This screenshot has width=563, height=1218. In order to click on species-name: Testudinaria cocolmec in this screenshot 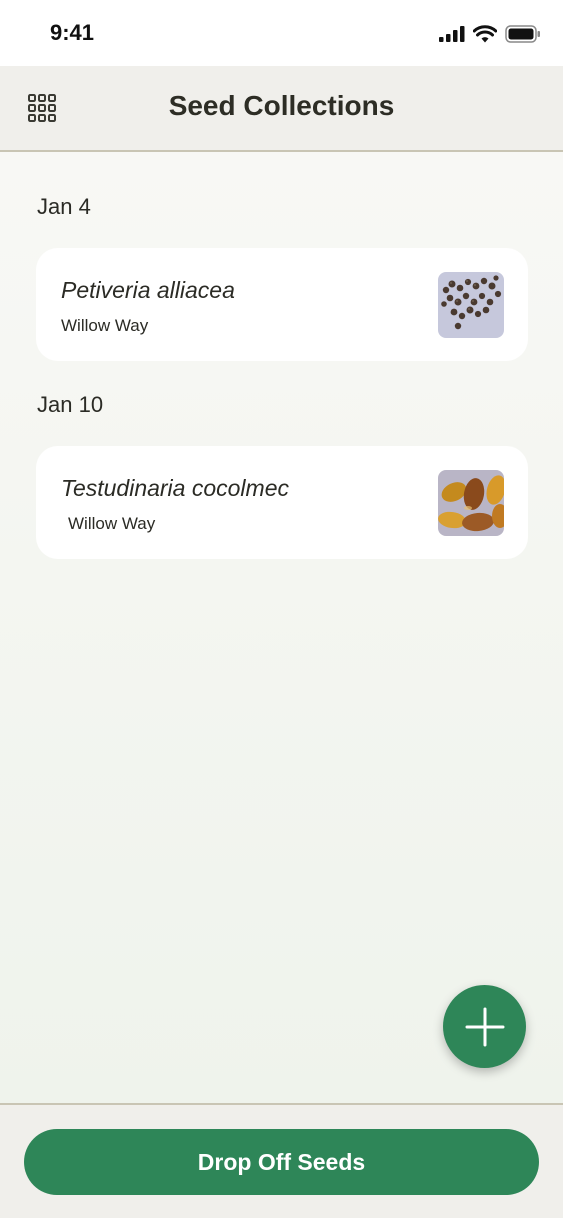, I will do `click(175, 488)`.